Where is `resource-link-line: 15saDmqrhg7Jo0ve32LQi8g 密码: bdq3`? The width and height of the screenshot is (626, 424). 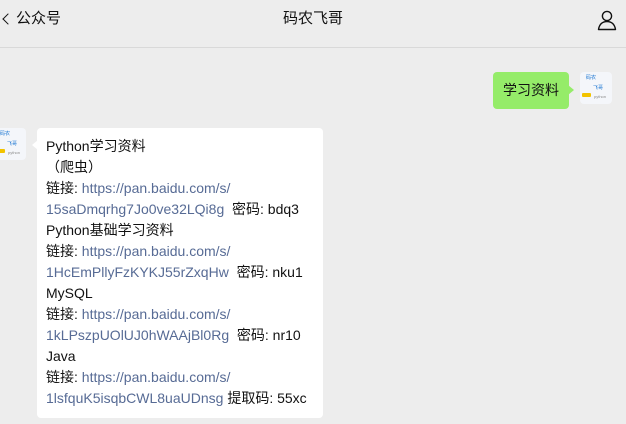 resource-link-line: 15saDmqrhg7Jo0ve32LQi8g 密码: bdq3 is located at coordinates (180, 209).